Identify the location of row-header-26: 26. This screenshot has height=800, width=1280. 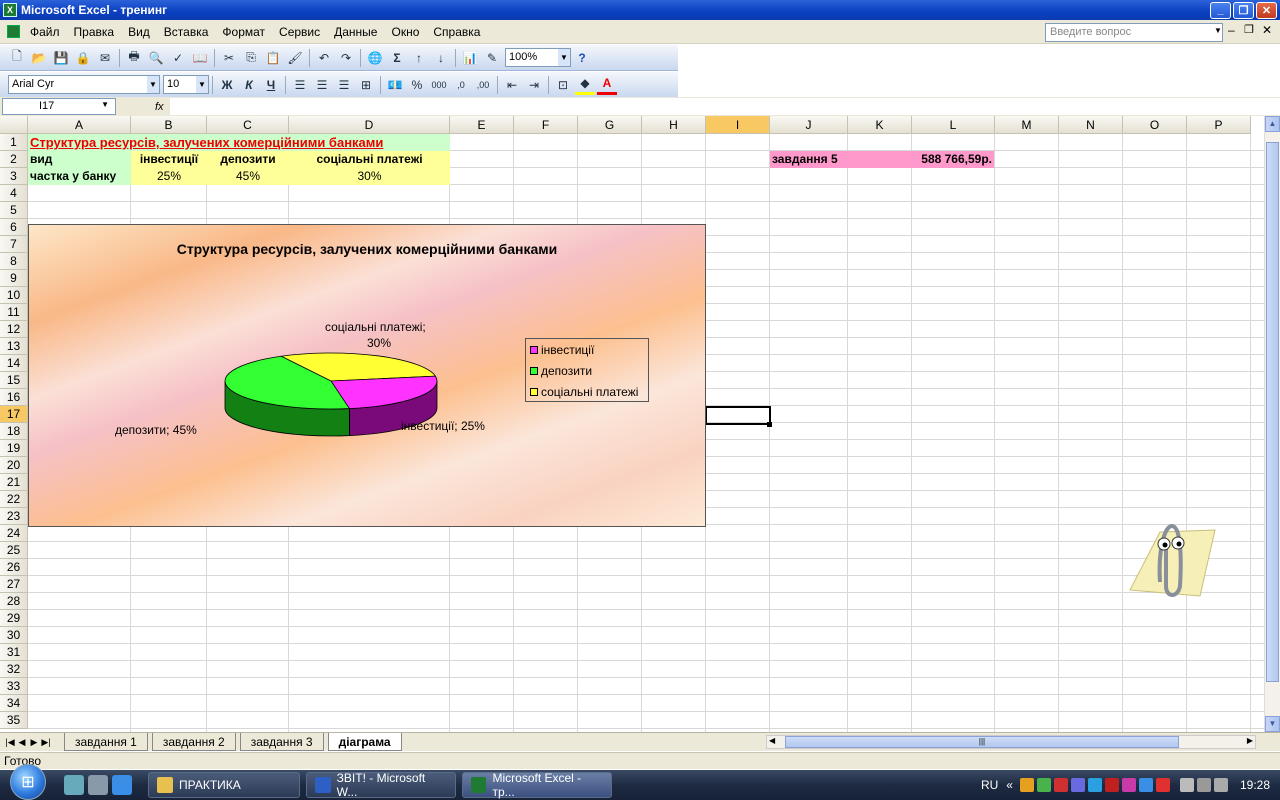
(14, 567).